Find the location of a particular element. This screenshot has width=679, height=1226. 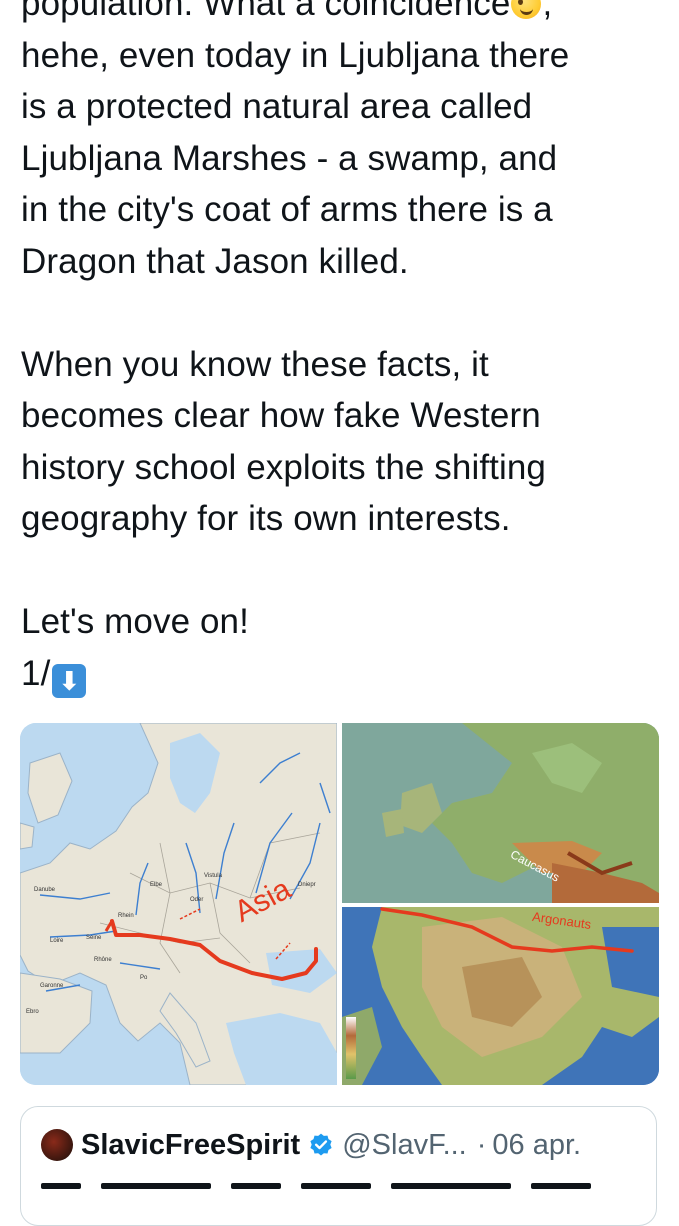

verified-badge-icon is located at coordinates (321, 1144).